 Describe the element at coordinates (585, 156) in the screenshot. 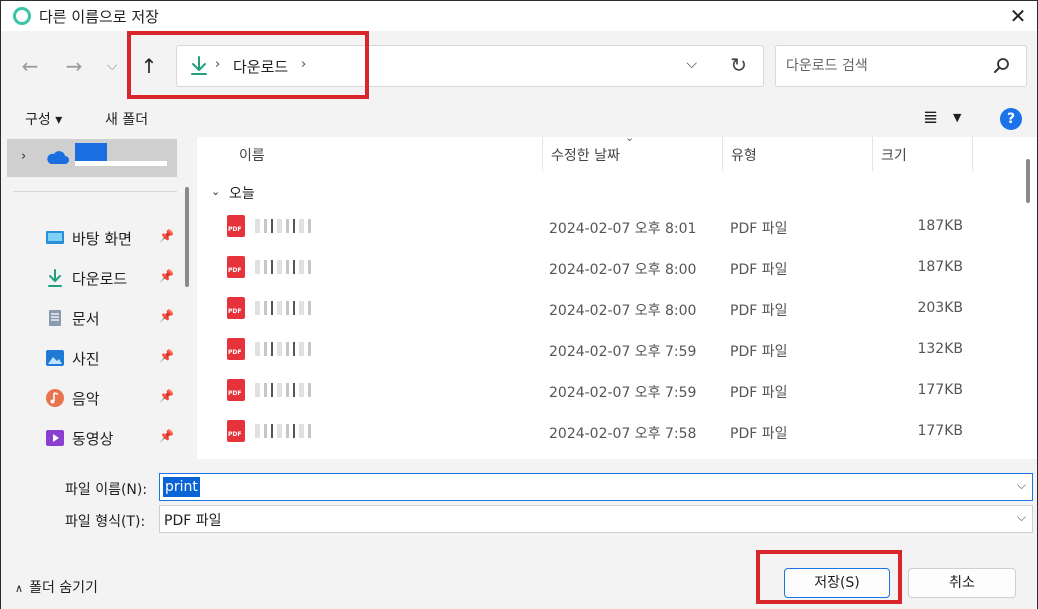

I see `column-header-label: 수정한 날짜` at that location.